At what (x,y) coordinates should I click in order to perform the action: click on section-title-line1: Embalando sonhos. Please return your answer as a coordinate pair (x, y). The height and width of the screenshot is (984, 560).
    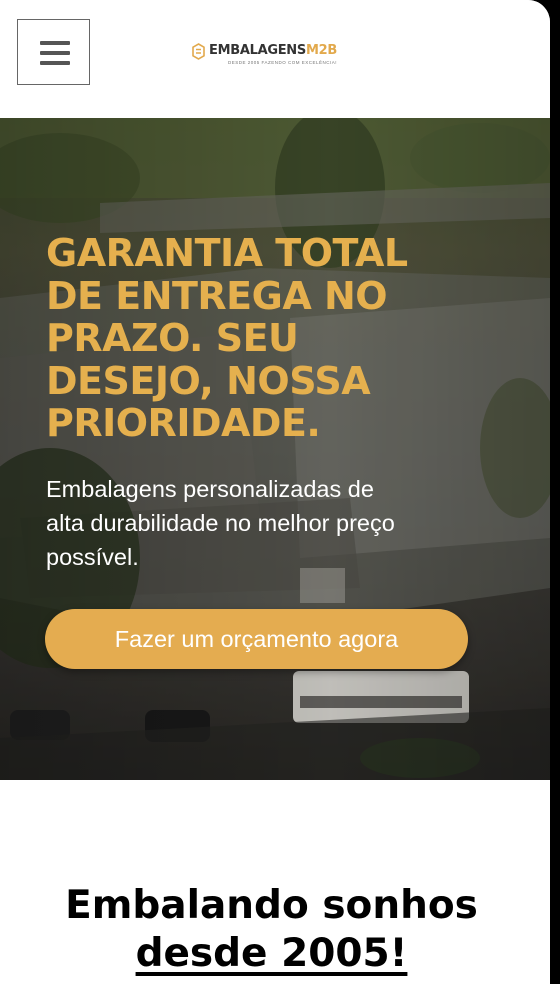
    Looking at the image, I should click on (271, 905).